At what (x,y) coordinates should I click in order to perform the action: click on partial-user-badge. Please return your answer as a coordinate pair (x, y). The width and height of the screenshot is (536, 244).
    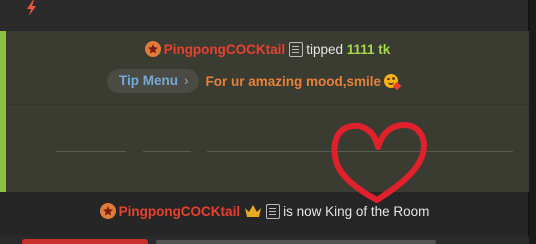
    Looking at the image, I should click on (85, 241).